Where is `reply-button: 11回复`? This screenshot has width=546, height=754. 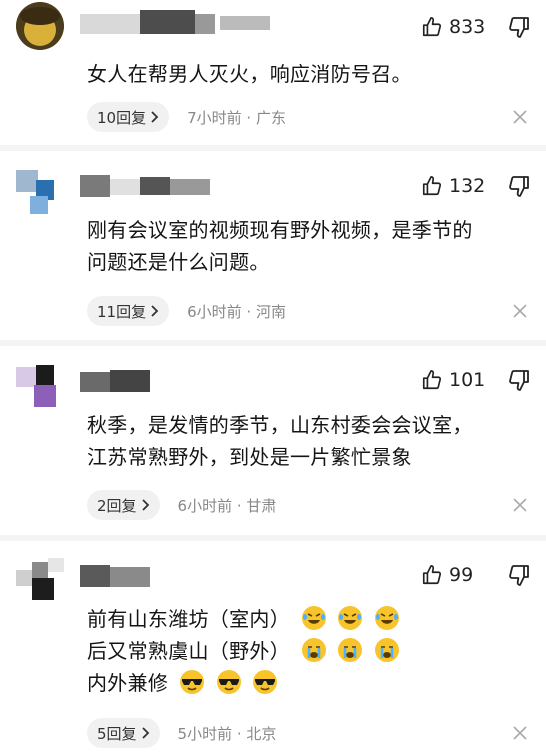
reply-button: 11回复 is located at coordinates (128, 311).